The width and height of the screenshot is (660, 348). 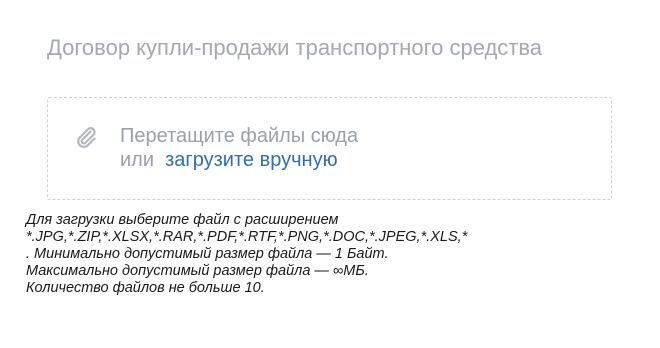 I want to click on drag-here-text: Перетащите файлы сюда, so click(x=239, y=136).